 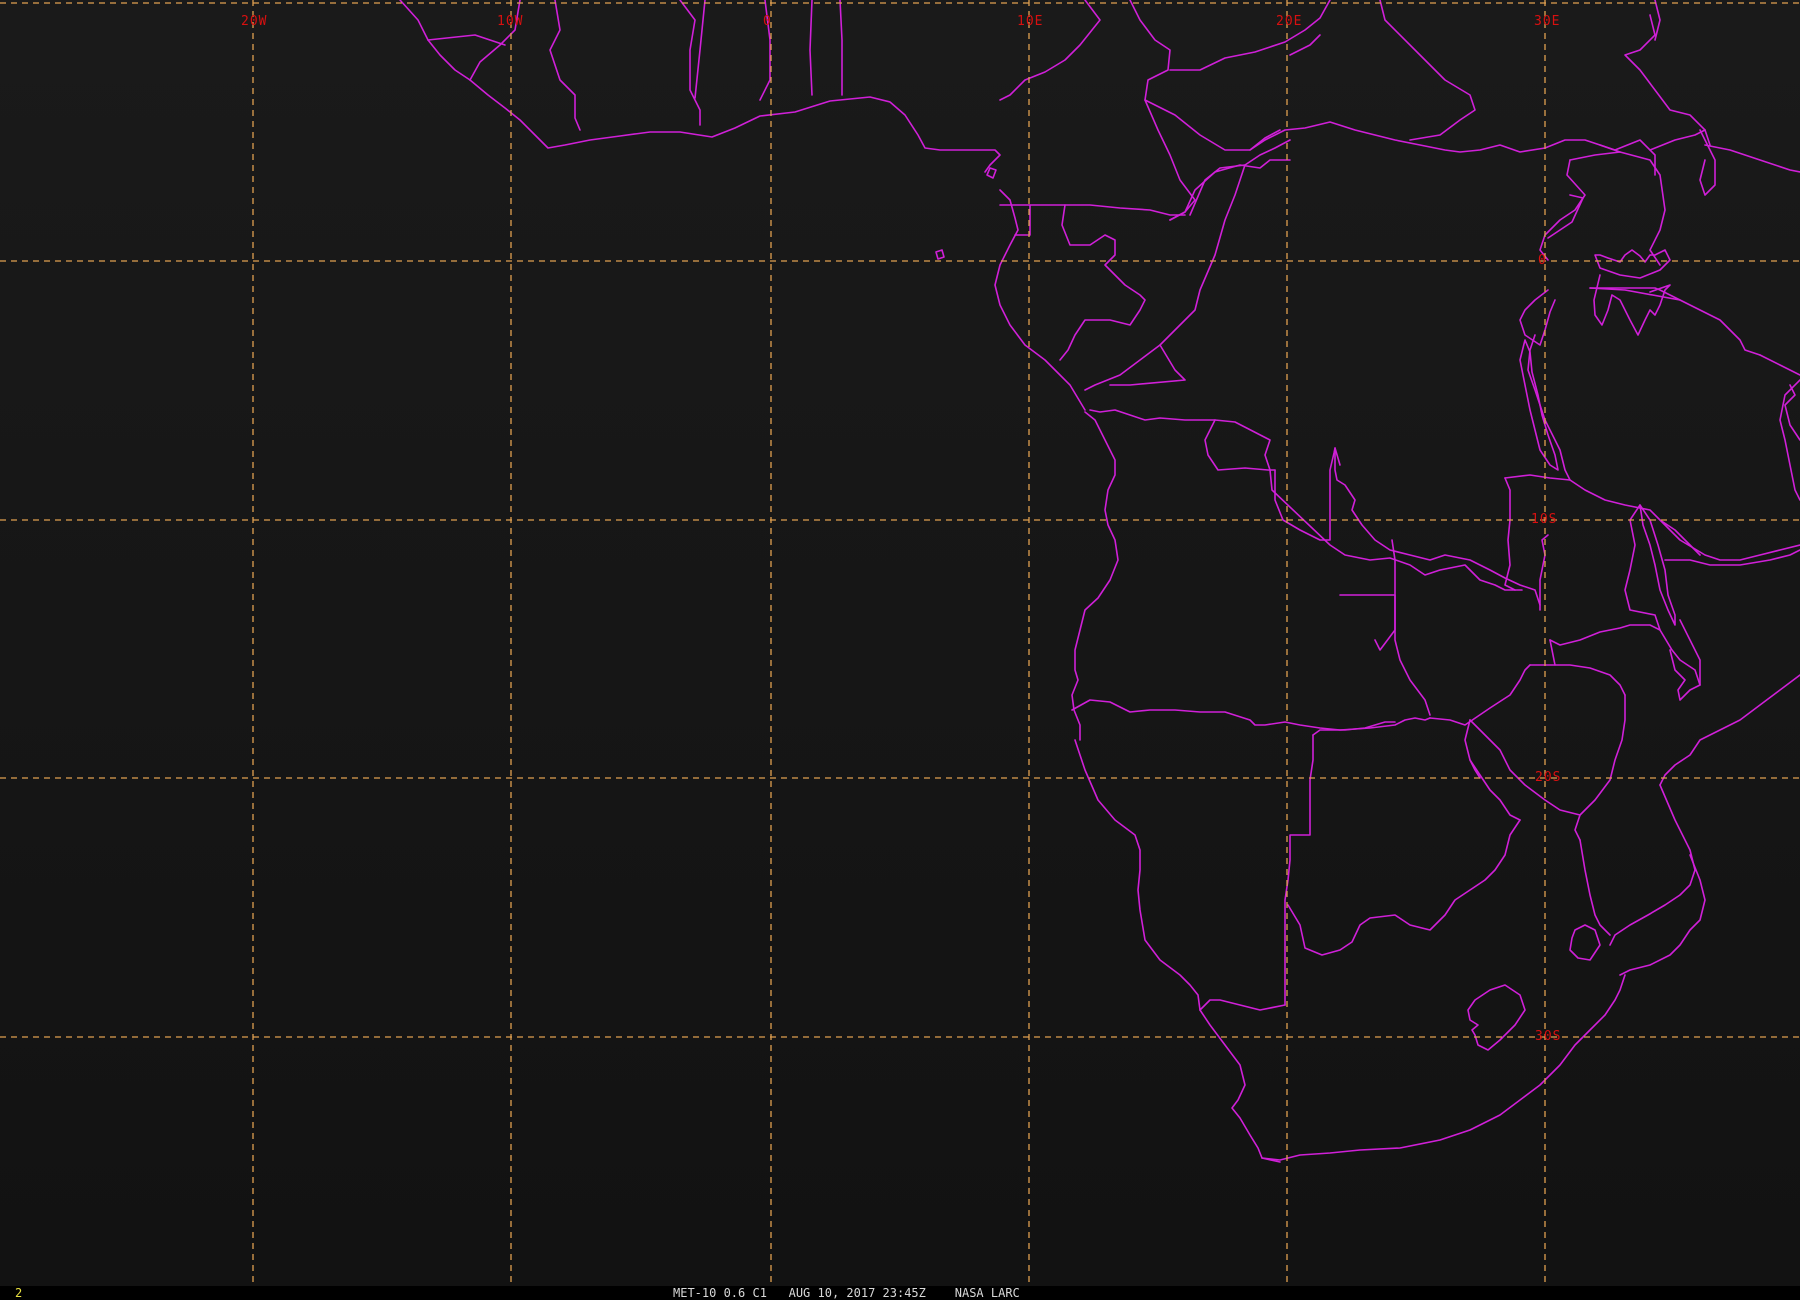 What do you see at coordinates (510, 21) in the screenshot?
I see `longitude-label-10w: 10W` at bounding box center [510, 21].